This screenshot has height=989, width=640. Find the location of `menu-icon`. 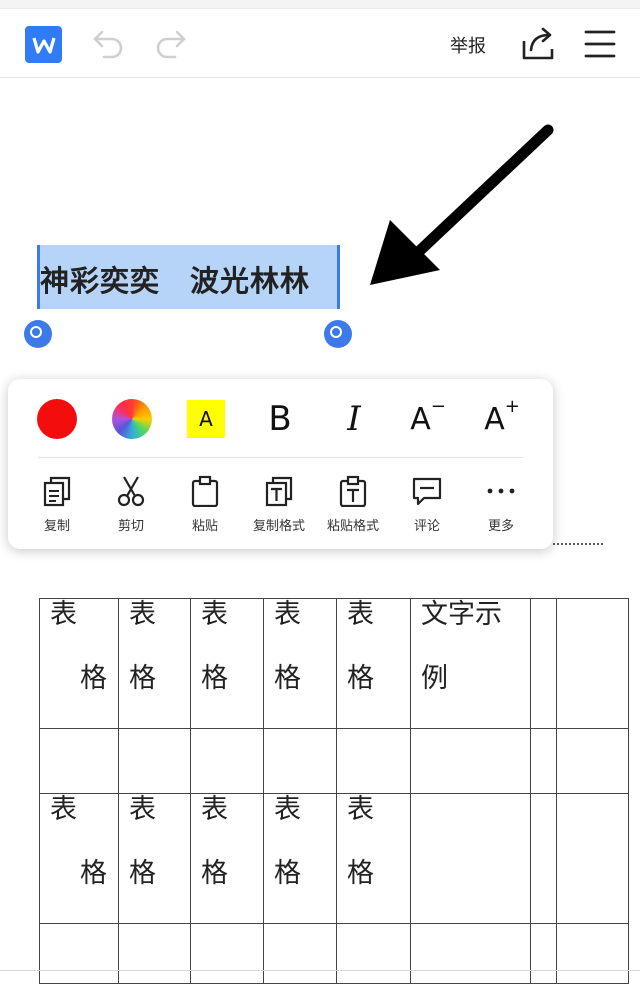

menu-icon is located at coordinates (600, 44).